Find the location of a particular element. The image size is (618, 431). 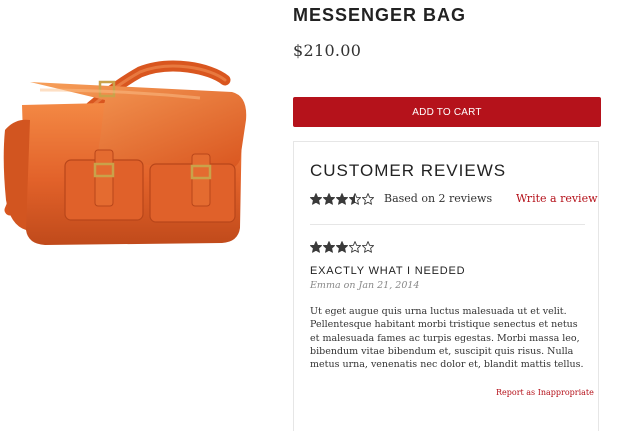

add-to-cart-button: ADD TO CART is located at coordinates (447, 112).